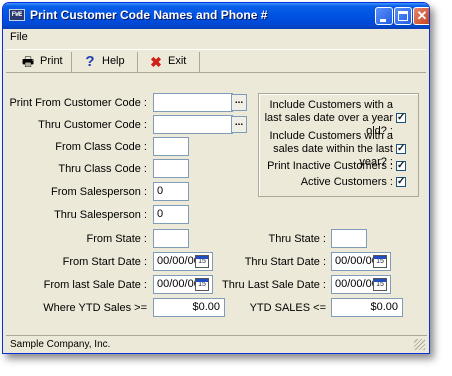 The image size is (452, 376). I want to click on question-mark-icon: ?, so click(90, 61).